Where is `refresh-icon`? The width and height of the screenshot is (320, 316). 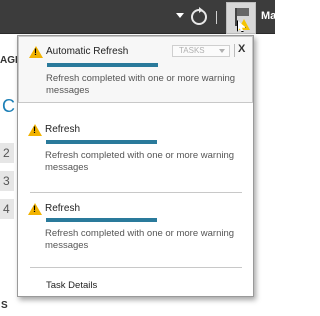
refresh-icon is located at coordinates (199, 16).